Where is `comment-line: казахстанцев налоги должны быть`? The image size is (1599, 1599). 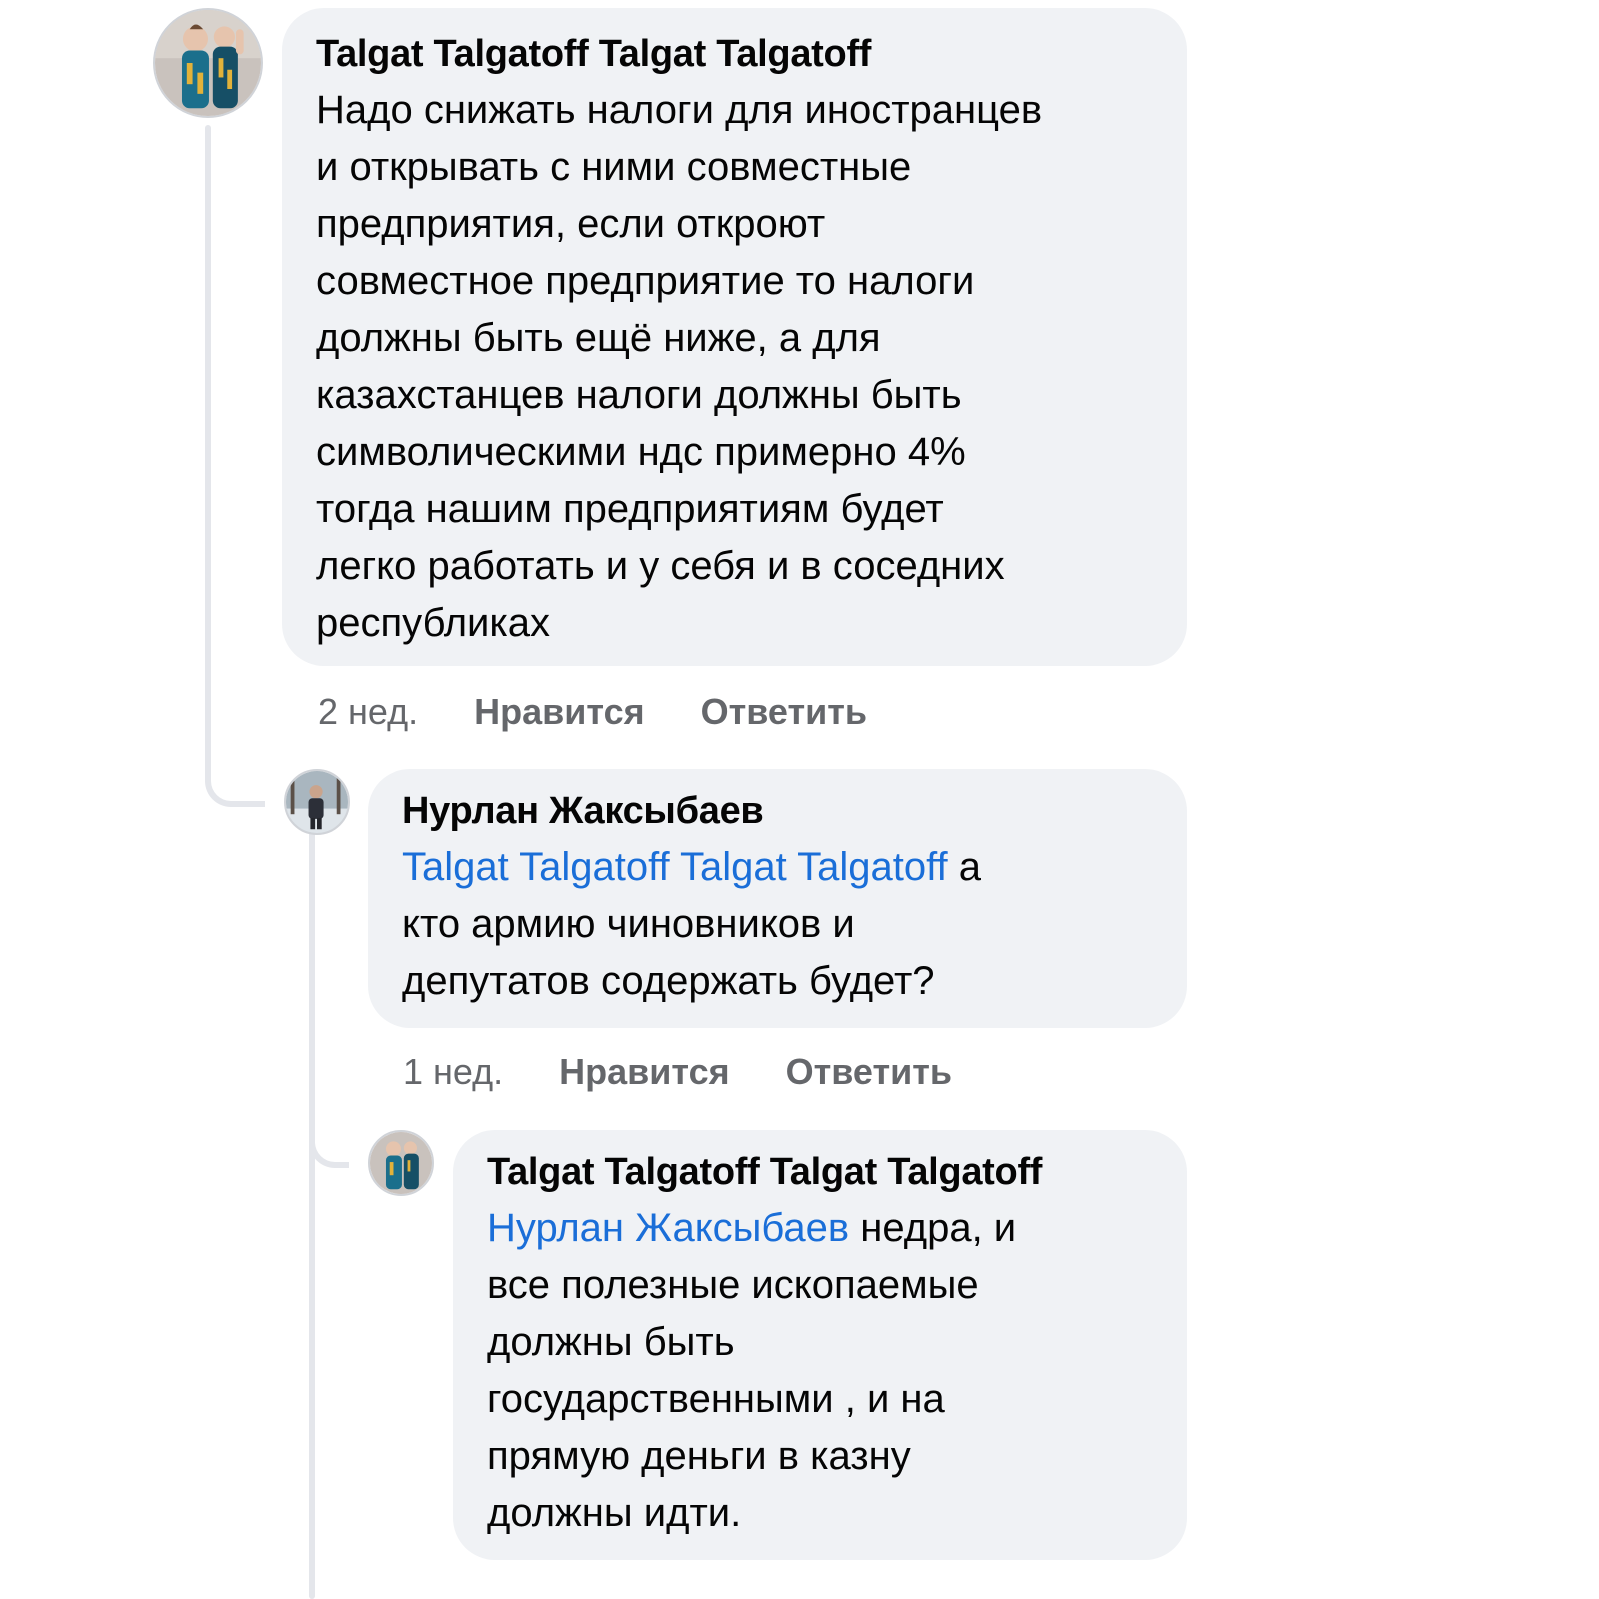
comment-line: казахстанцев налоги должны быть is located at coordinates (639, 395).